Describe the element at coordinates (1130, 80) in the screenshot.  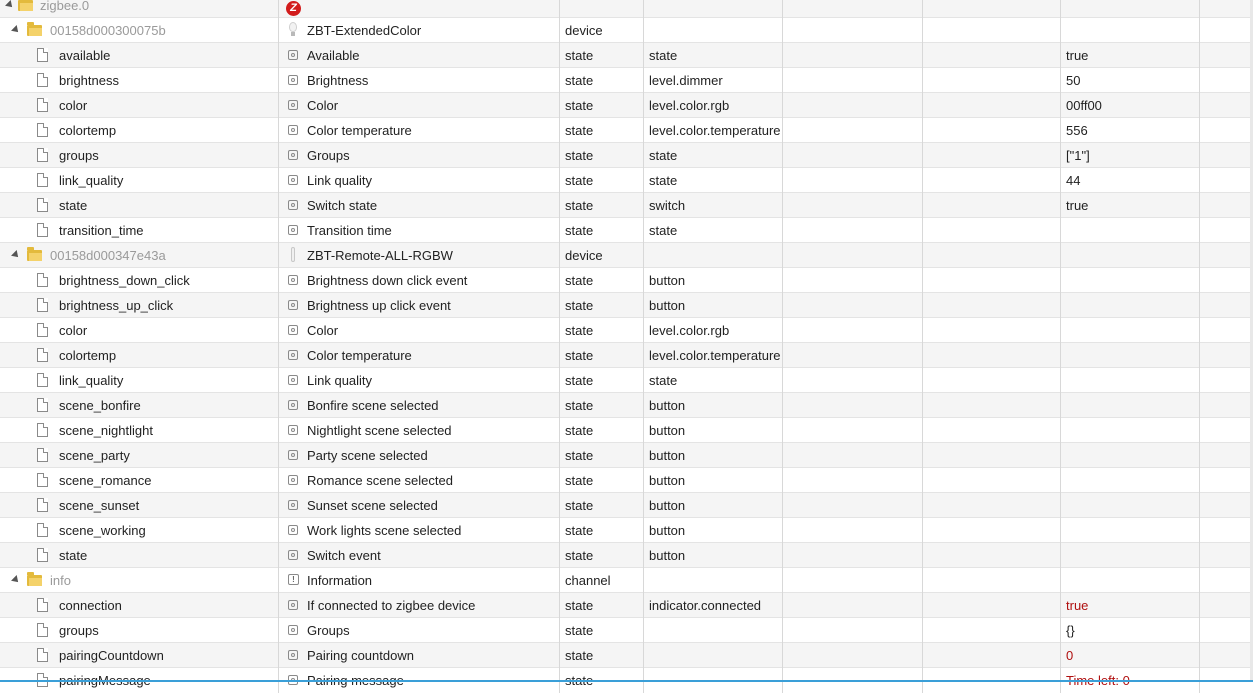
I see `object-value-cell: 50` at that location.